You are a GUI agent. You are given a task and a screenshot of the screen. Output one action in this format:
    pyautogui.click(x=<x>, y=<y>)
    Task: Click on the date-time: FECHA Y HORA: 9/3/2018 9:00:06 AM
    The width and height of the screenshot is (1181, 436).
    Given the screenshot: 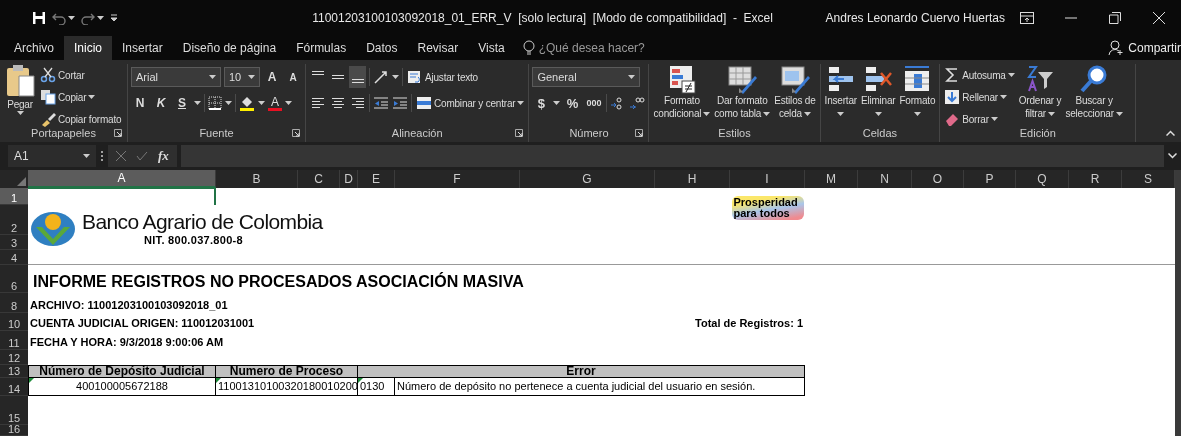 What is the action you would take?
    pyautogui.click(x=127, y=343)
    